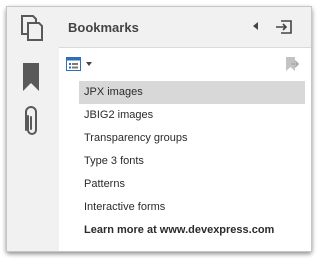  What do you see at coordinates (103, 27) in the screenshot?
I see `panel-title: Bookmarks` at bounding box center [103, 27].